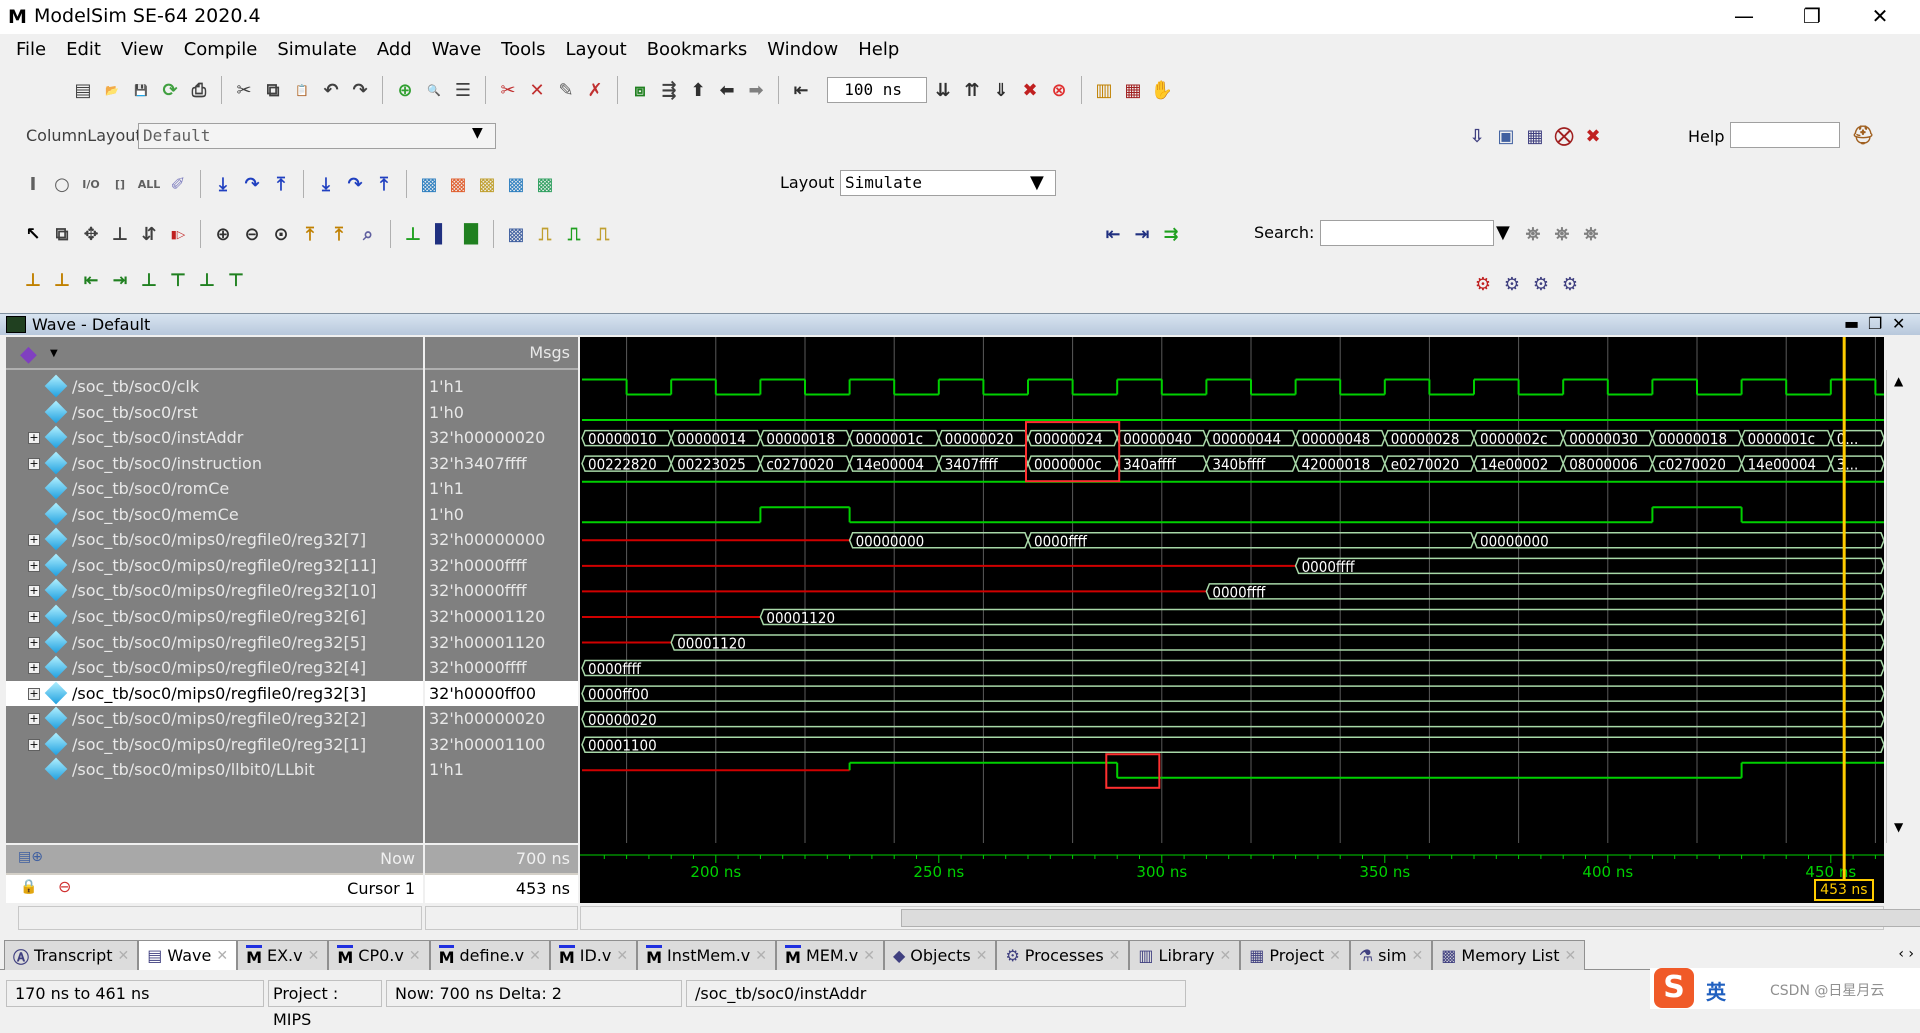 The width and height of the screenshot is (1920, 1033). Describe the element at coordinates (1113, 234) in the screenshot. I see `find-prev-icon: ⇤` at that location.